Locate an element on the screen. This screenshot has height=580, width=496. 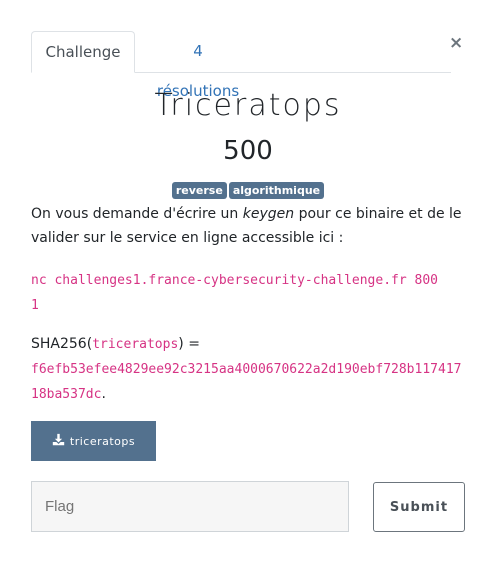
tab-challenge: Challenge is located at coordinates (83, 52).